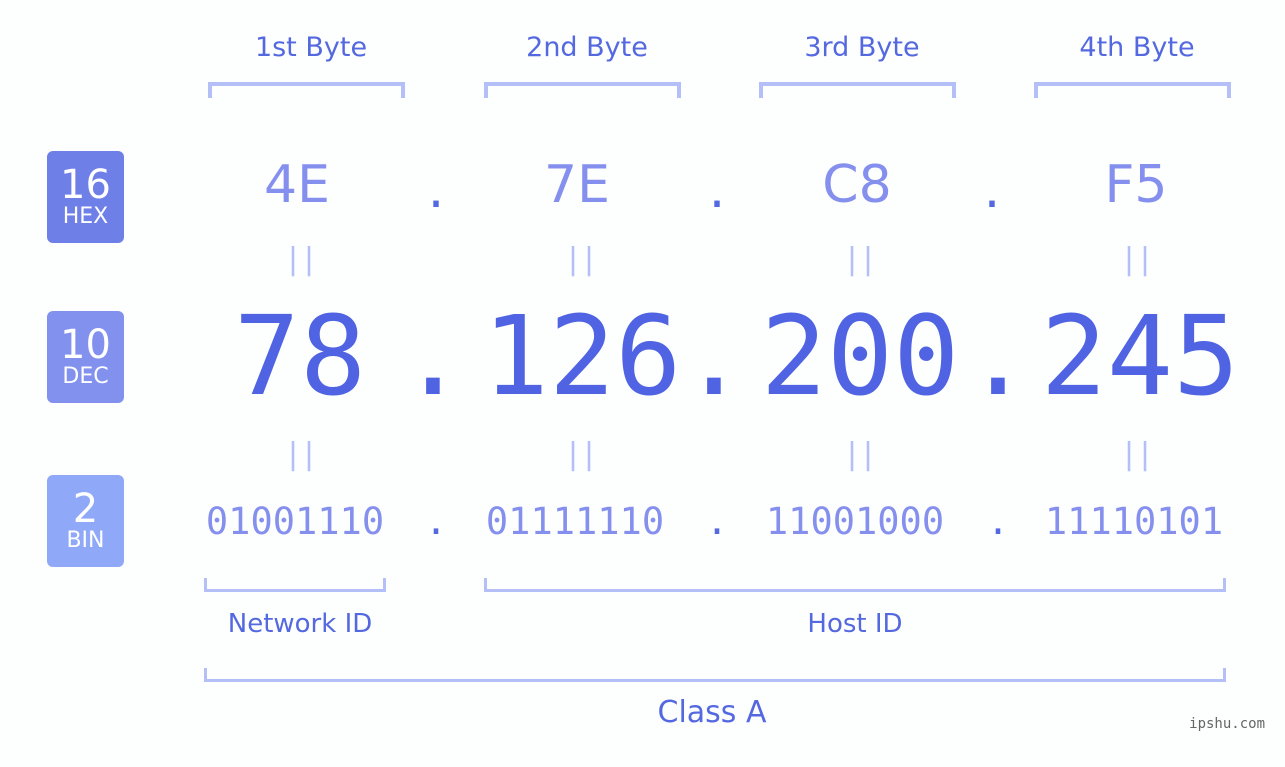 Image resolution: width=1285 pixels, height=767 pixels. I want to click on hex-value-4: F5, so click(1136, 185).